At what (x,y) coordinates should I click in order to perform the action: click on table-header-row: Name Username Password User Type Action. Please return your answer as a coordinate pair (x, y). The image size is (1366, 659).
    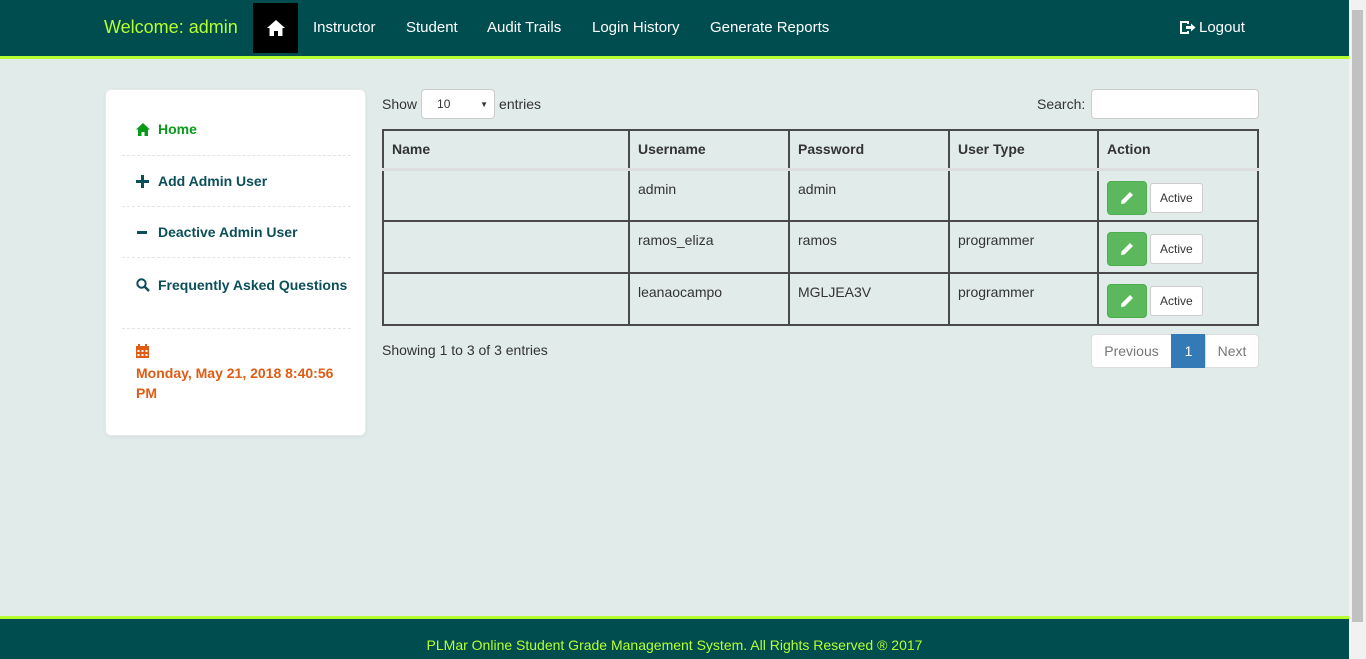
    Looking at the image, I should click on (820, 149).